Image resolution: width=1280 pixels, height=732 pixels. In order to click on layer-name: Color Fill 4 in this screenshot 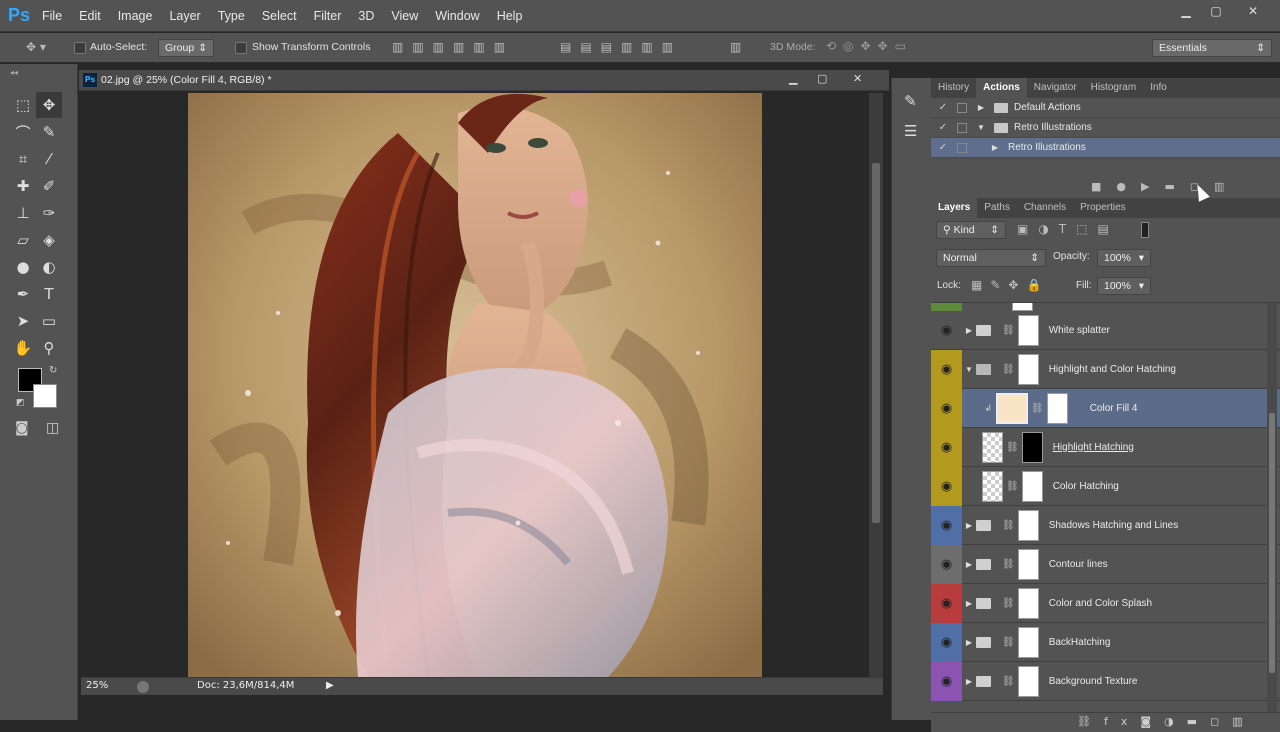, I will do `click(1114, 408)`.